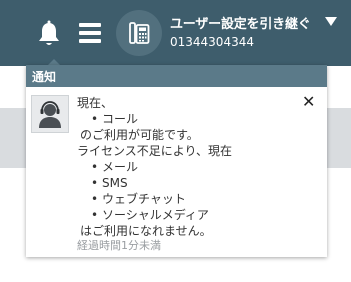  I want to click on unavailable-channel: ソーシャルメディア, so click(187, 215).